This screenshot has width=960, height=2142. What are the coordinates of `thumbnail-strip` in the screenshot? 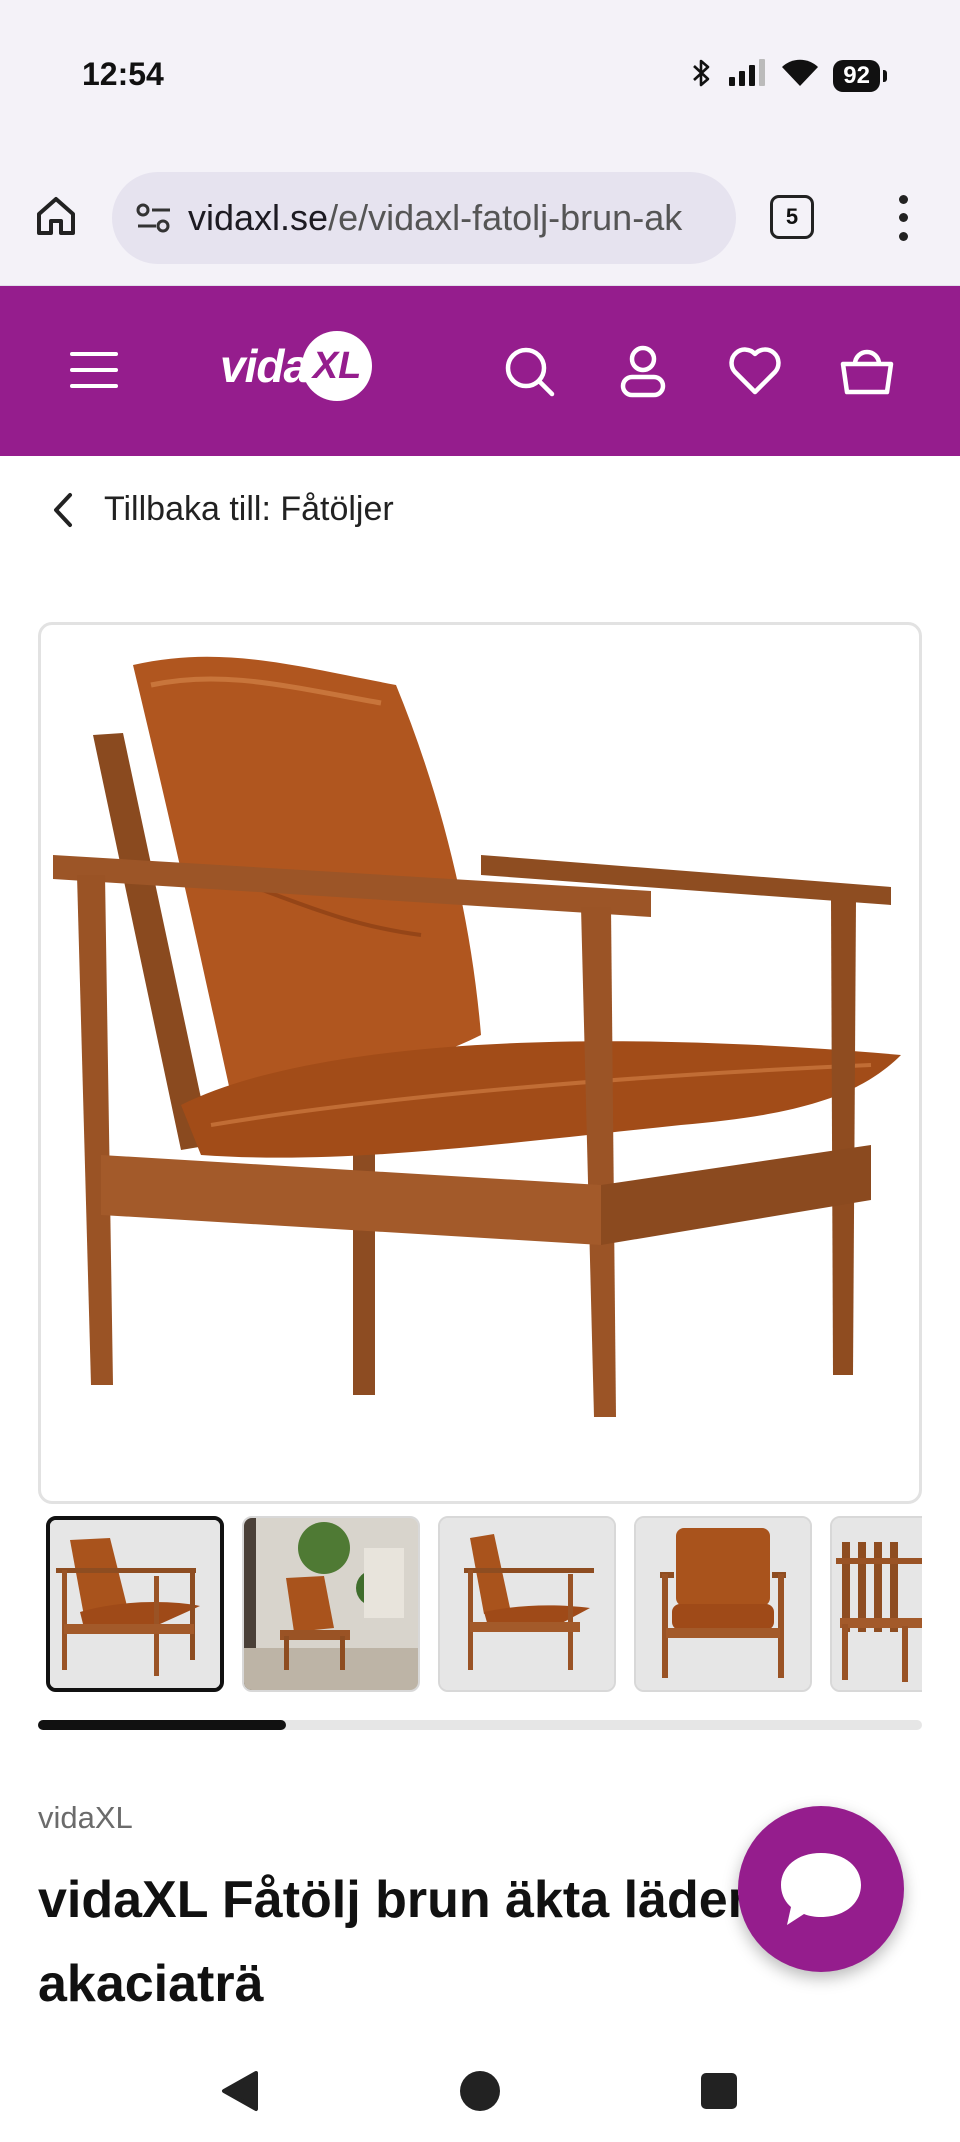 It's located at (484, 1605).